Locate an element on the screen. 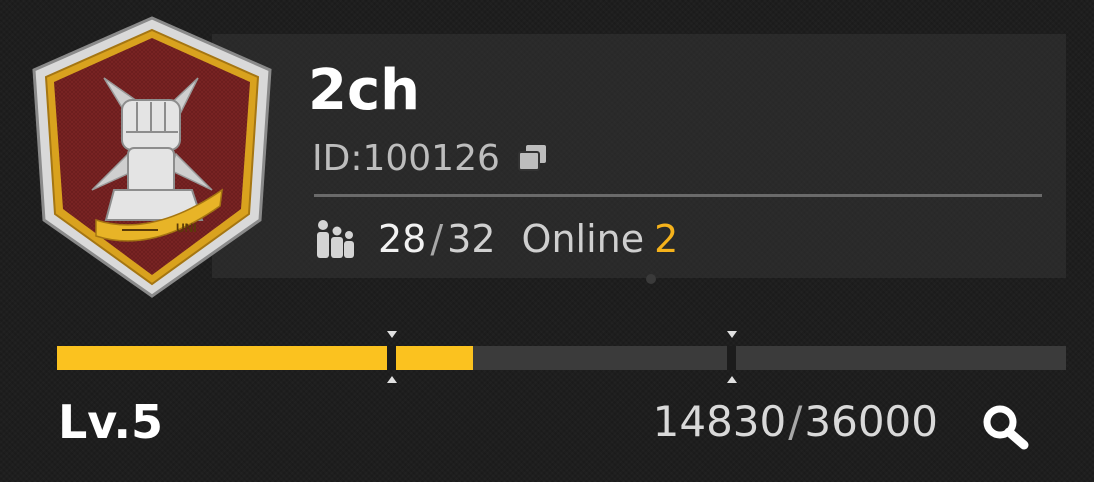 This screenshot has width=1094, height=482. level-progress-fill is located at coordinates (265, 358).